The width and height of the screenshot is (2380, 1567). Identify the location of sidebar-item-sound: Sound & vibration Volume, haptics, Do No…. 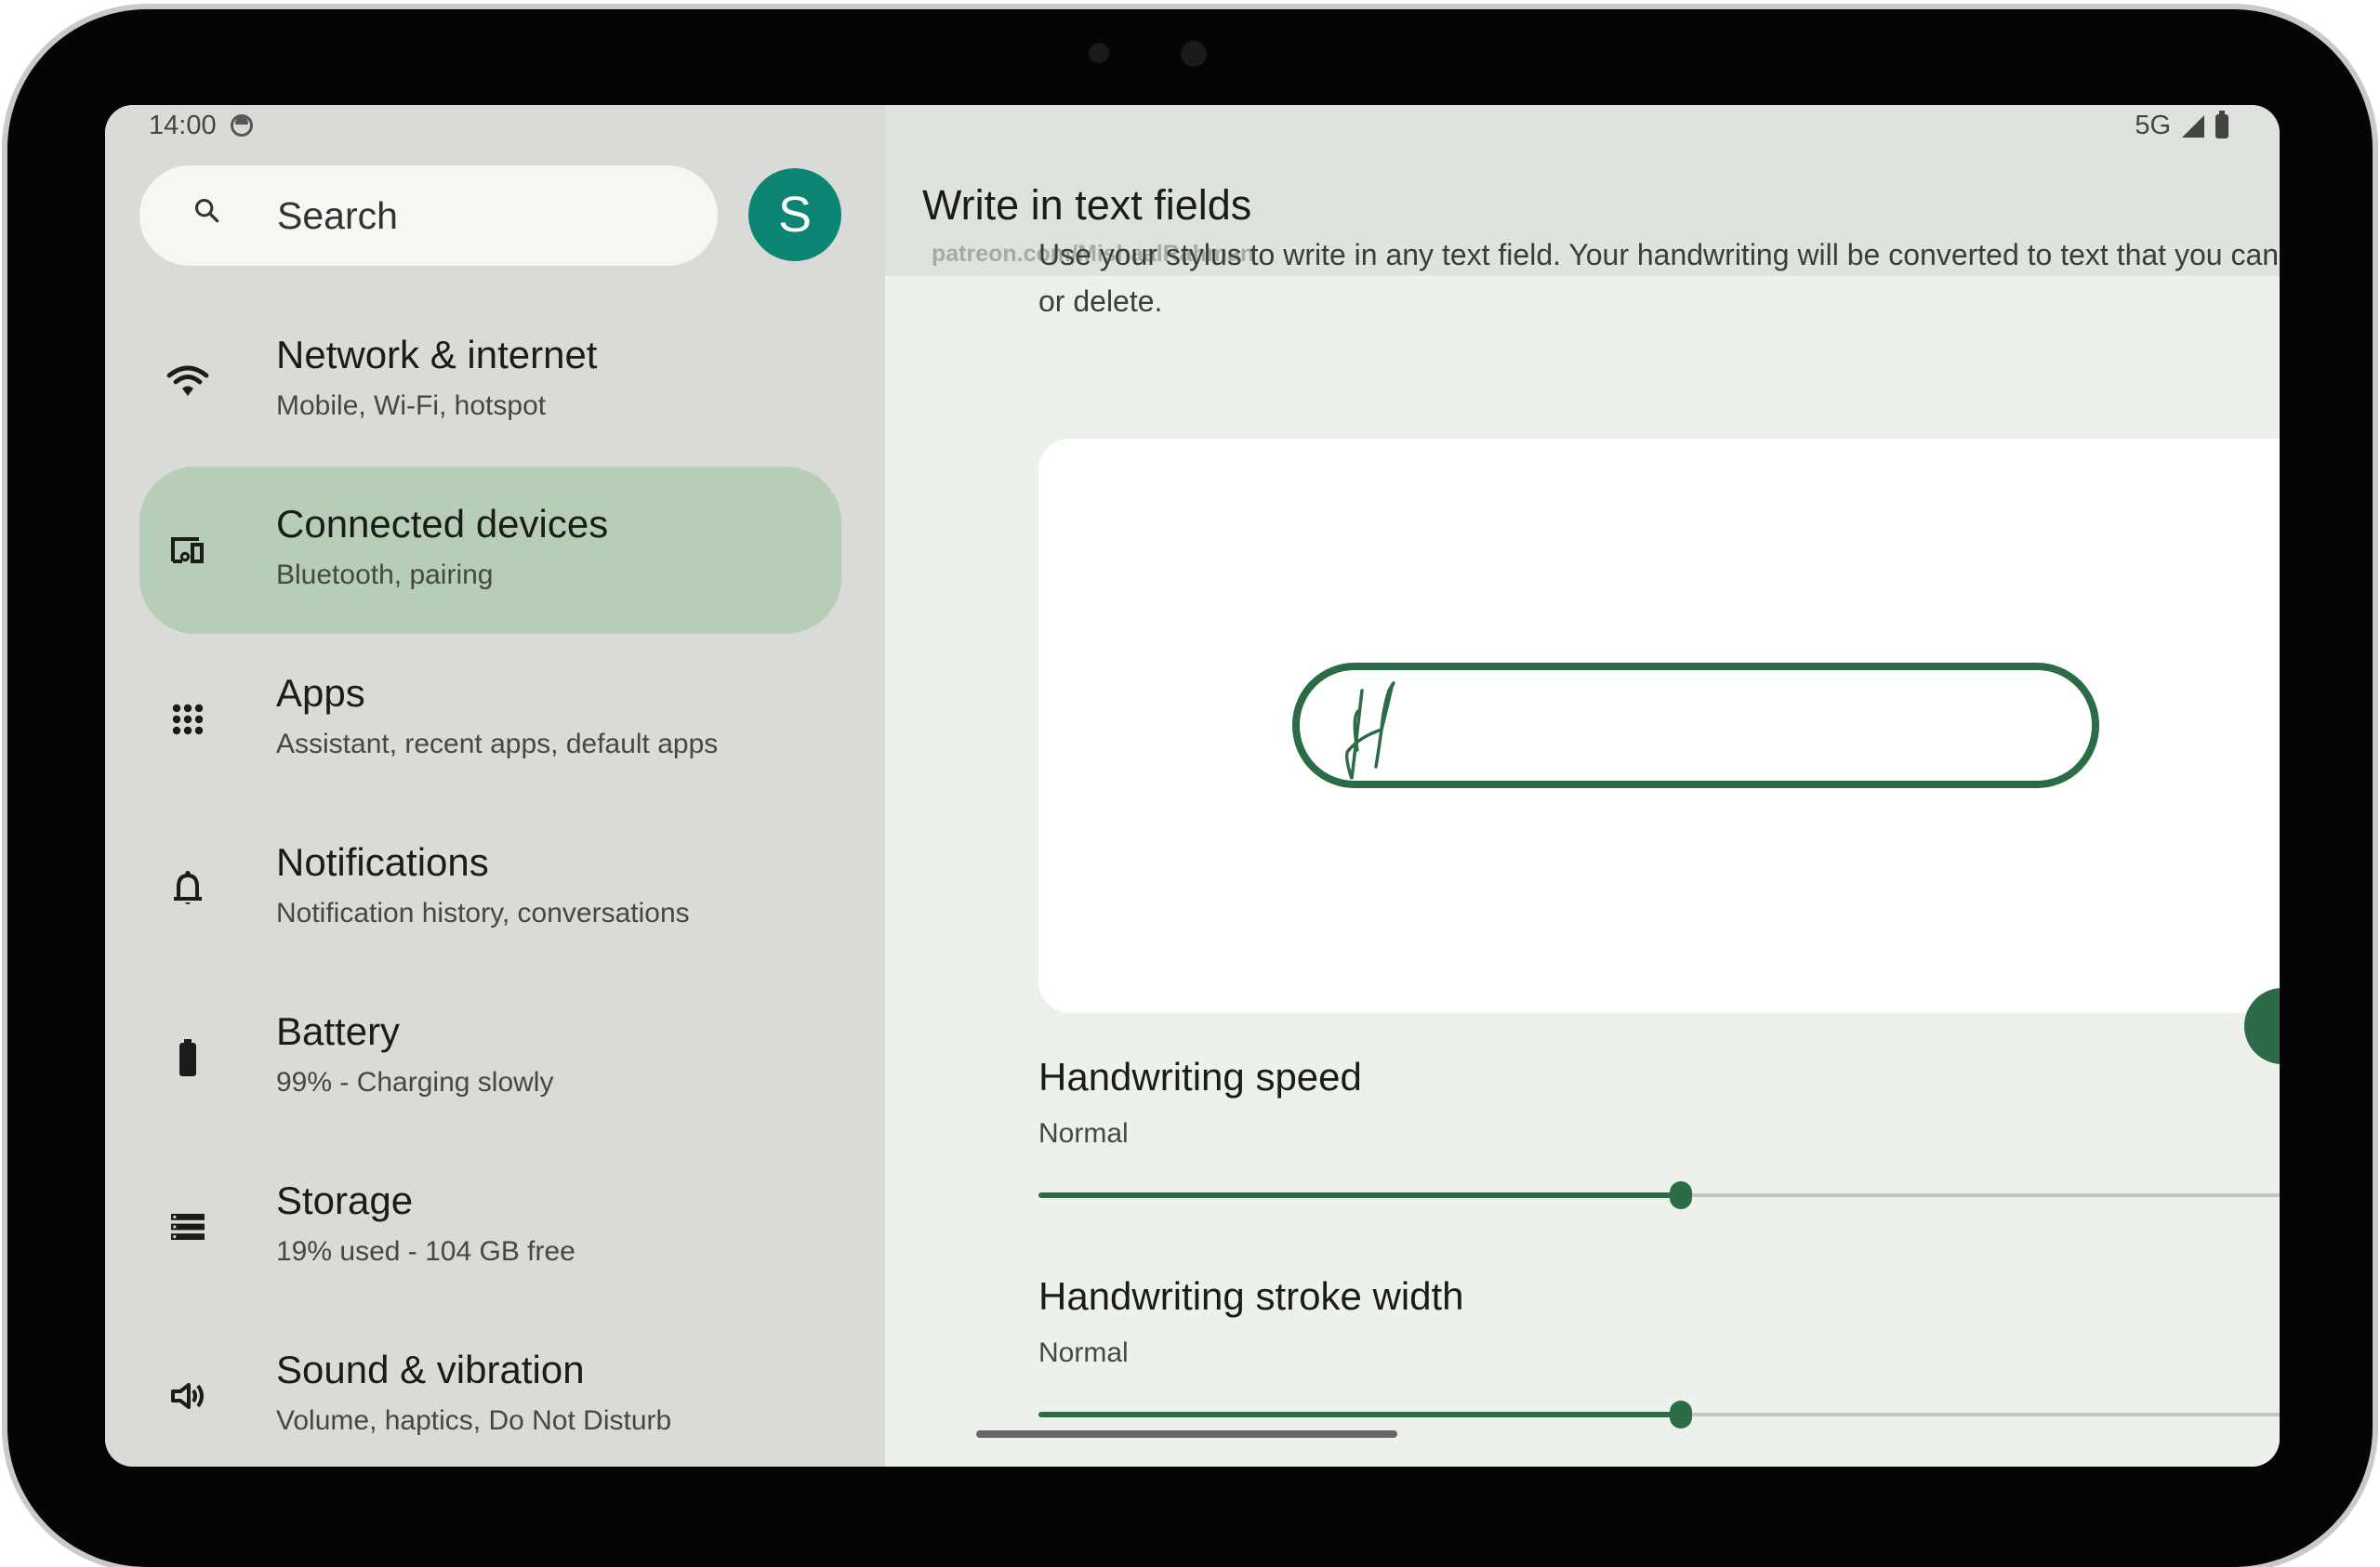
(490, 1389).